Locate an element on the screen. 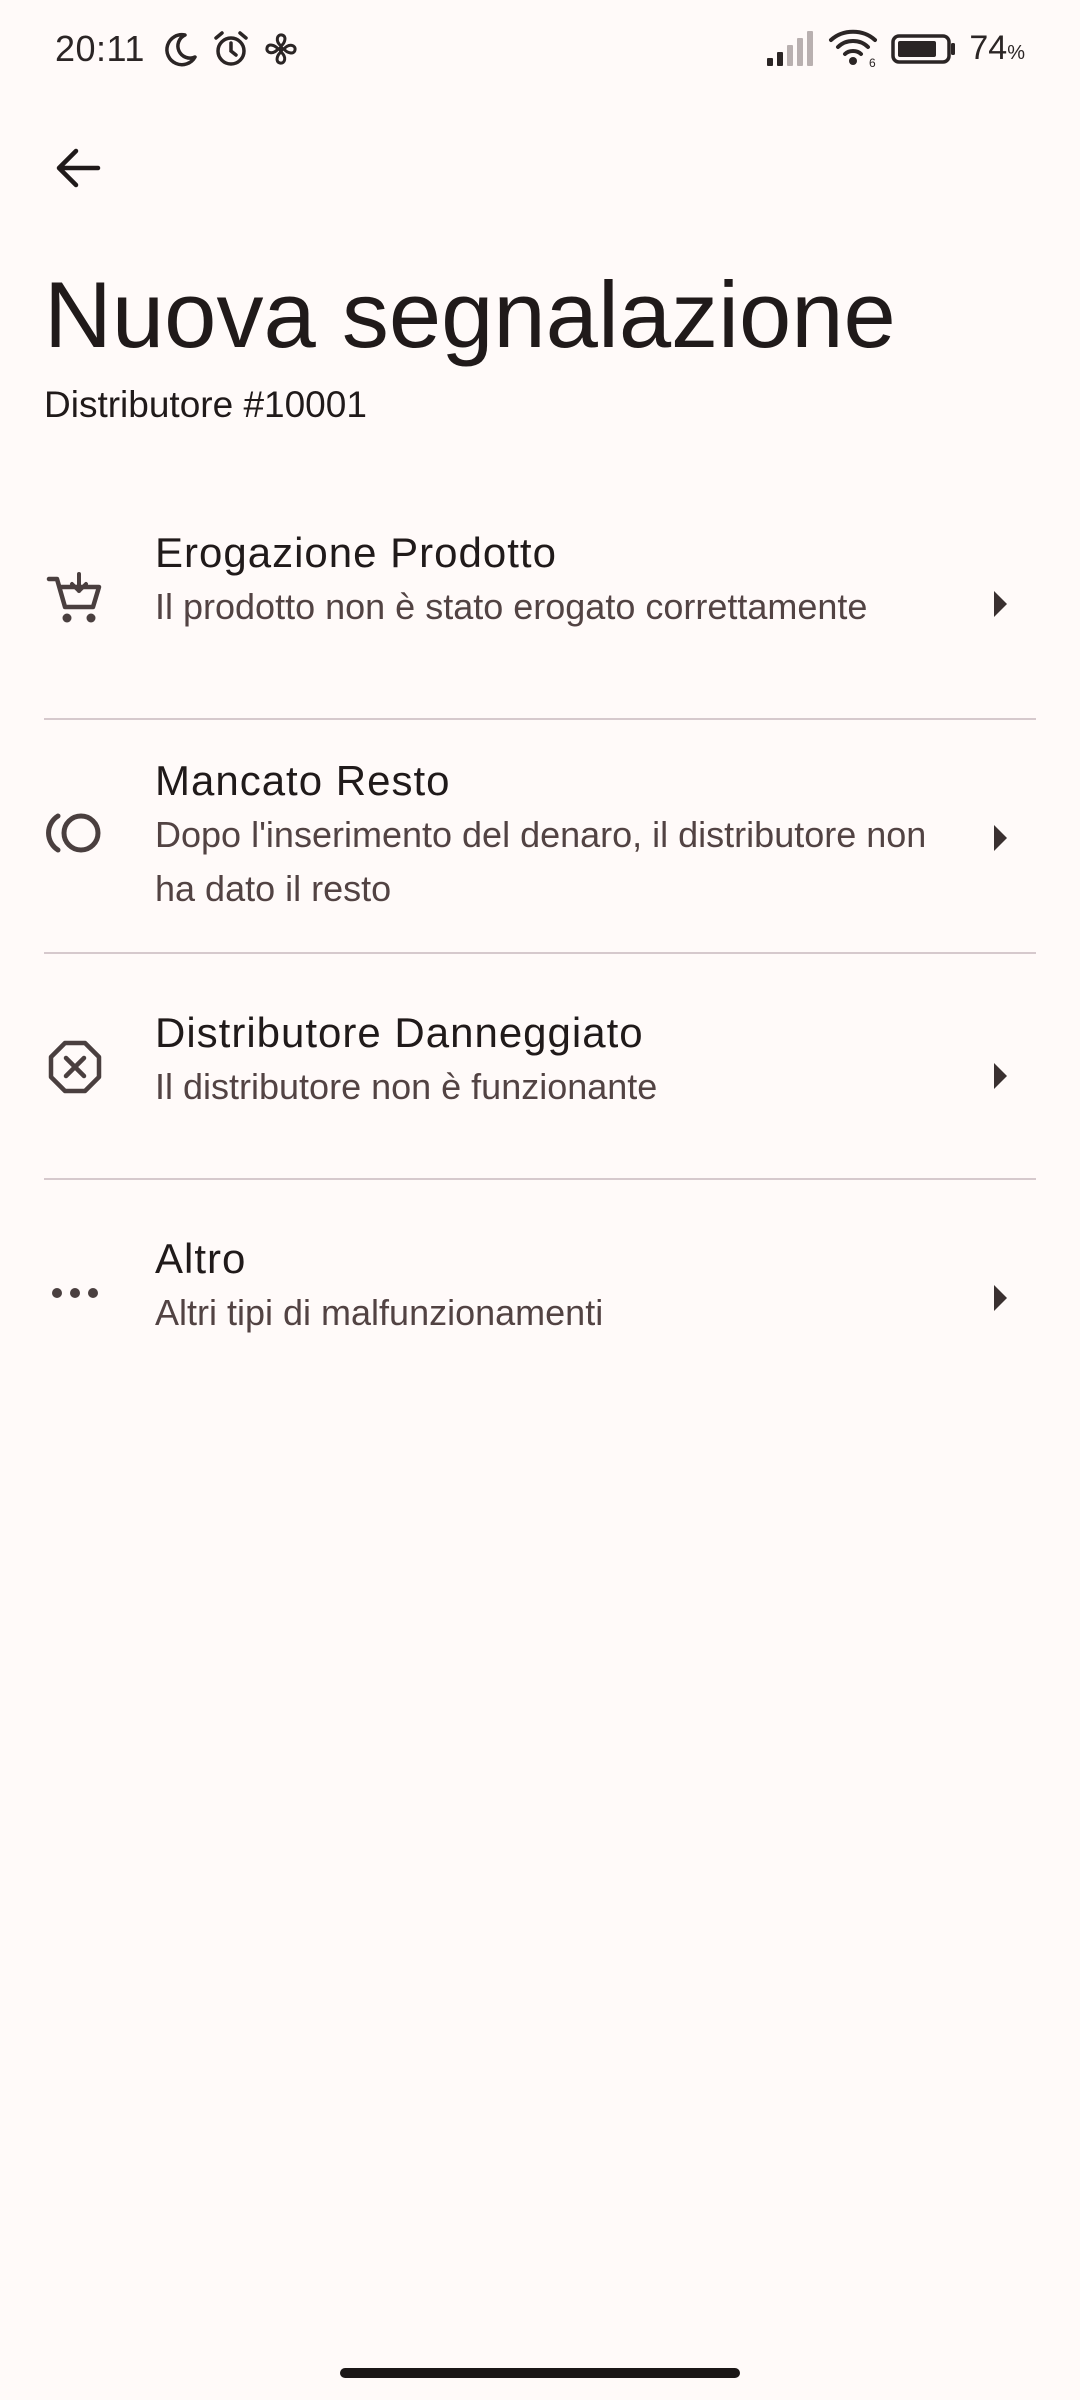  page-subtitle: Distributore #10001 is located at coordinates (205, 404).